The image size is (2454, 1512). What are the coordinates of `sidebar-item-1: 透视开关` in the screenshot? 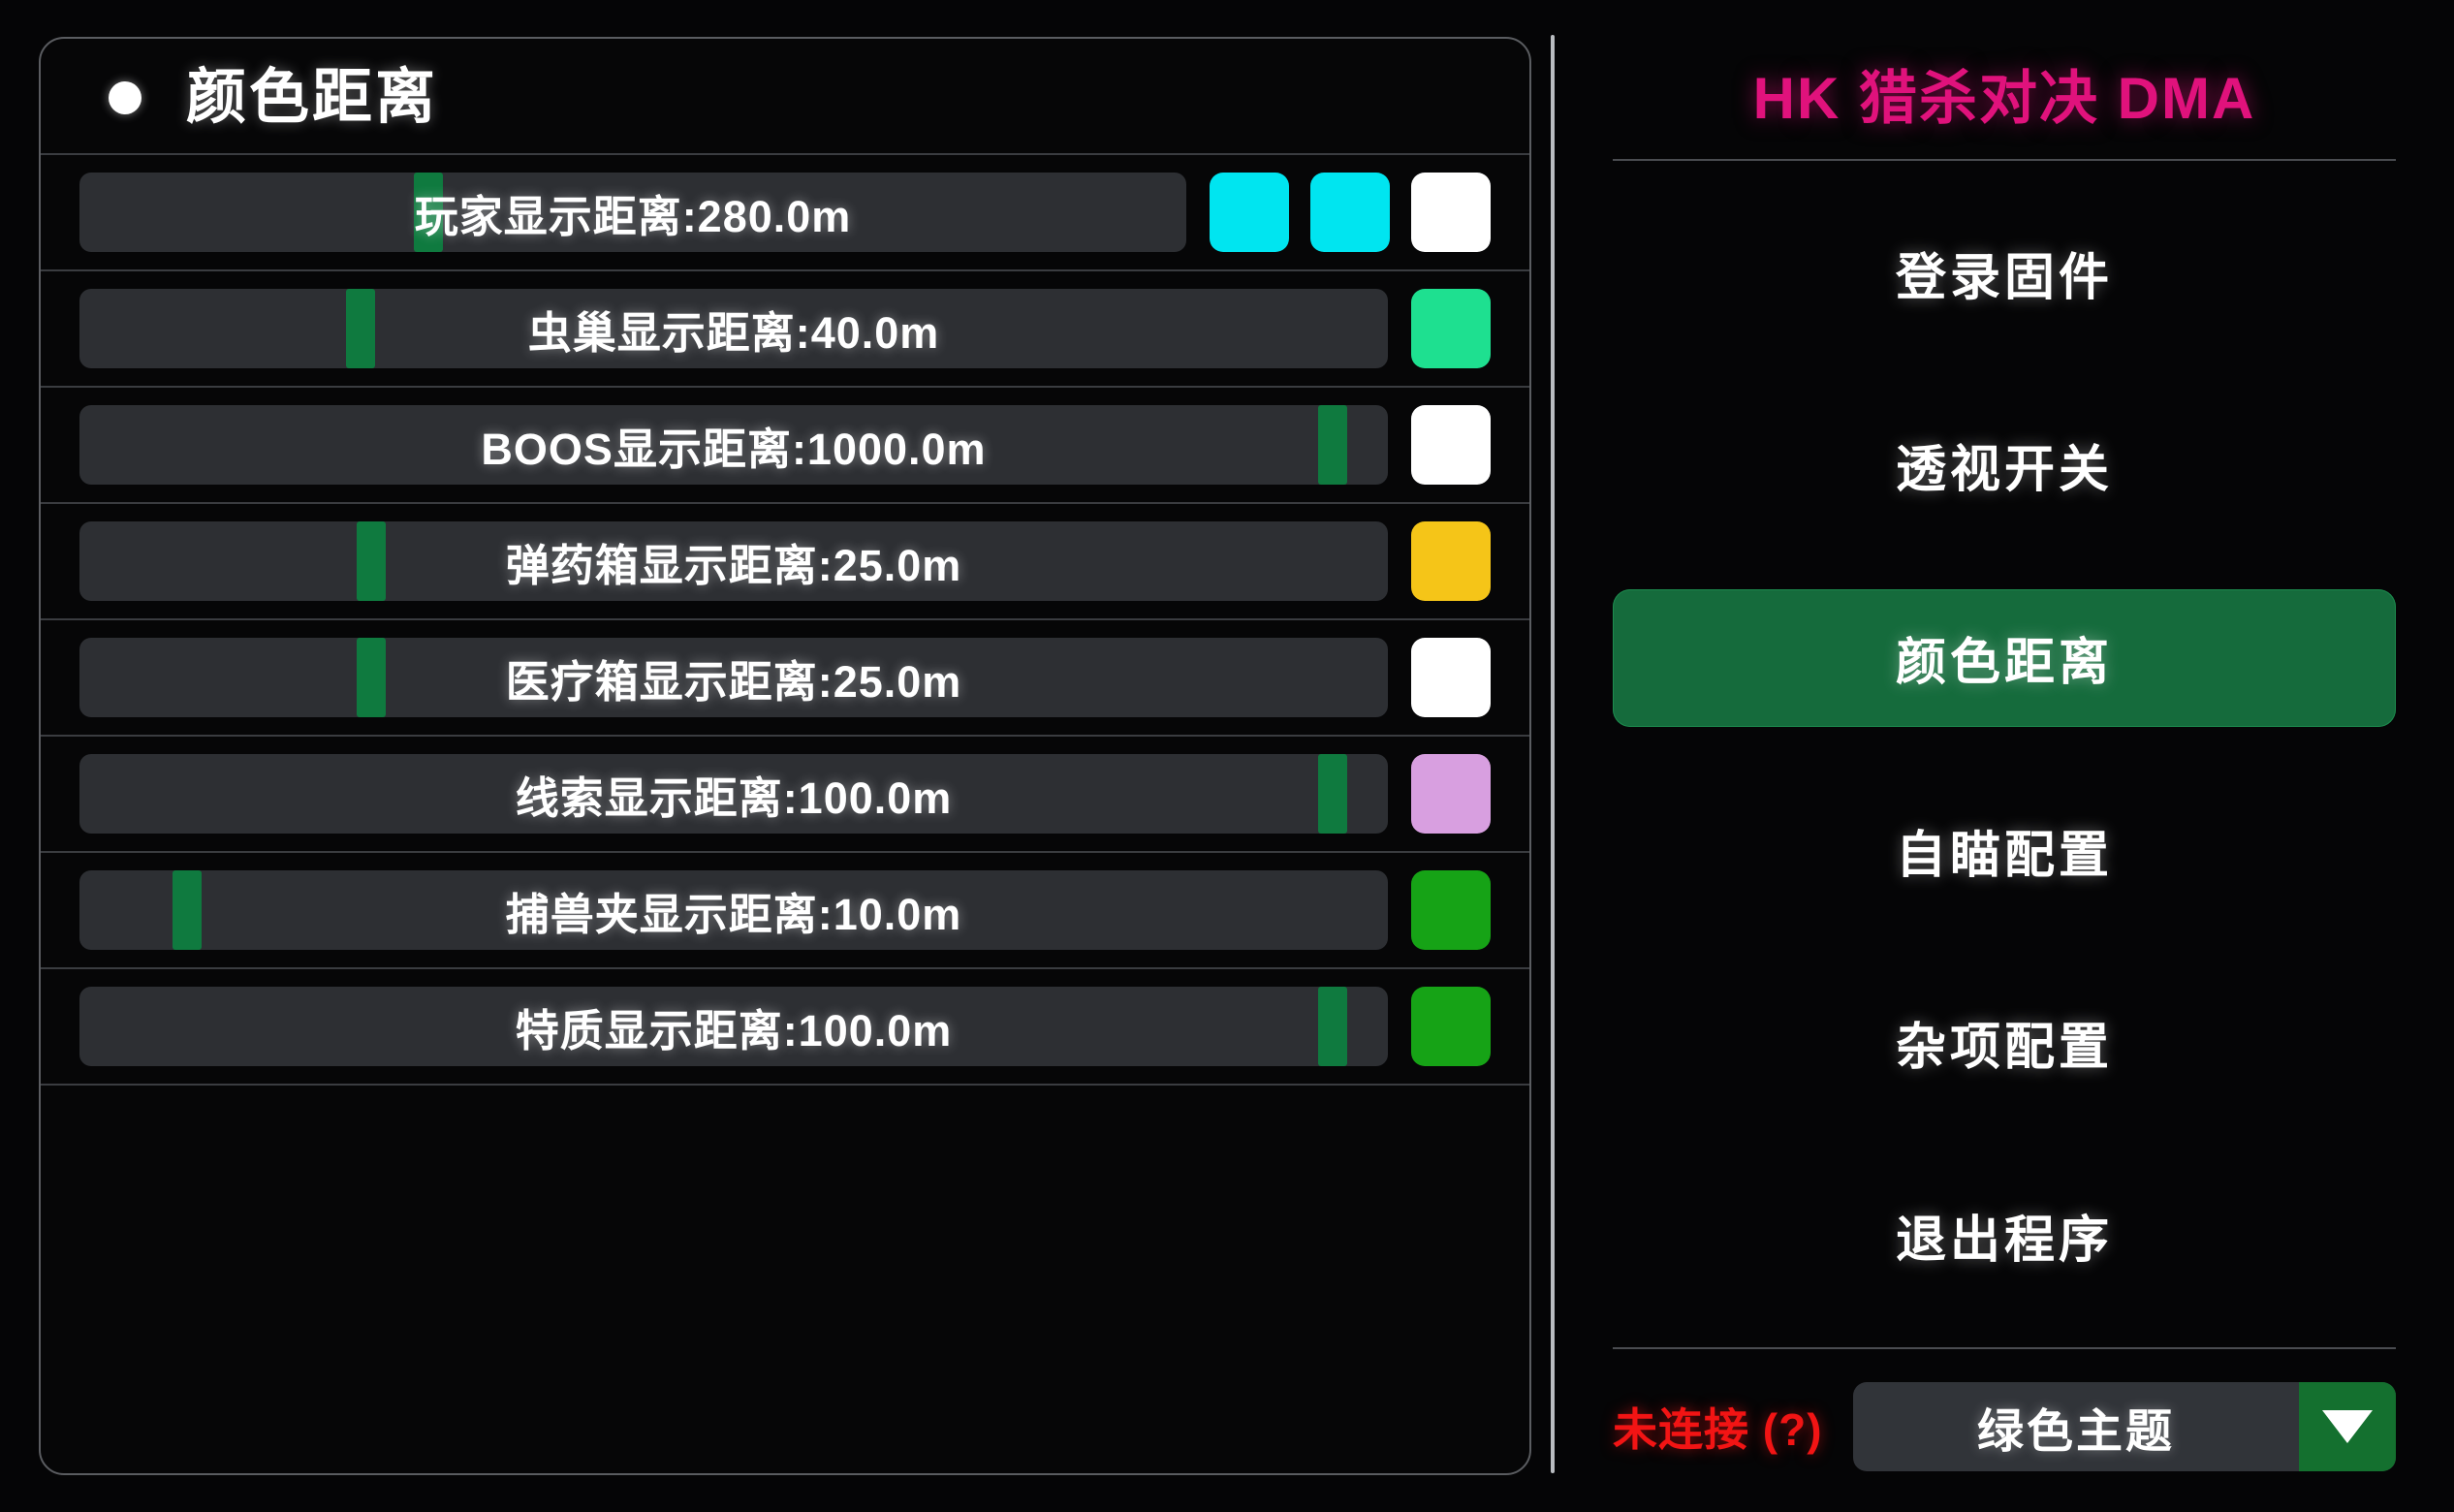 It's located at (2004, 465).